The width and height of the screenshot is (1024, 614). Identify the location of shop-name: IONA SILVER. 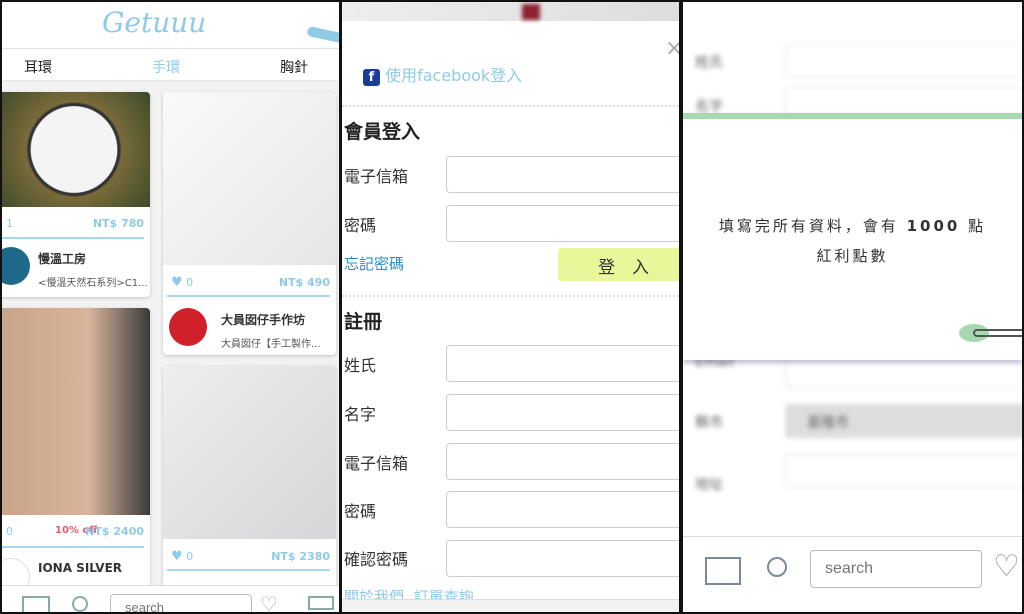
(80, 568).